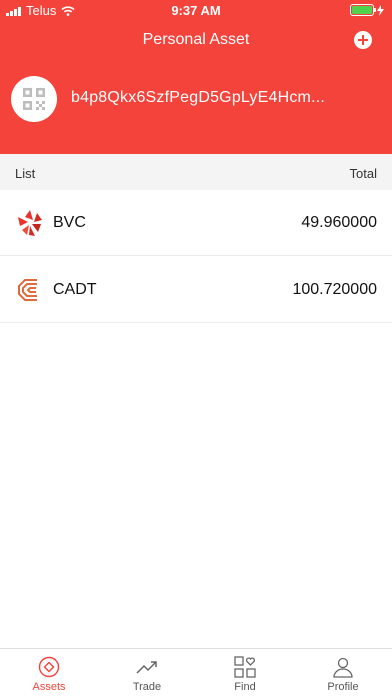  What do you see at coordinates (196, 172) in the screenshot?
I see `list-header: List Total` at bounding box center [196, 172].